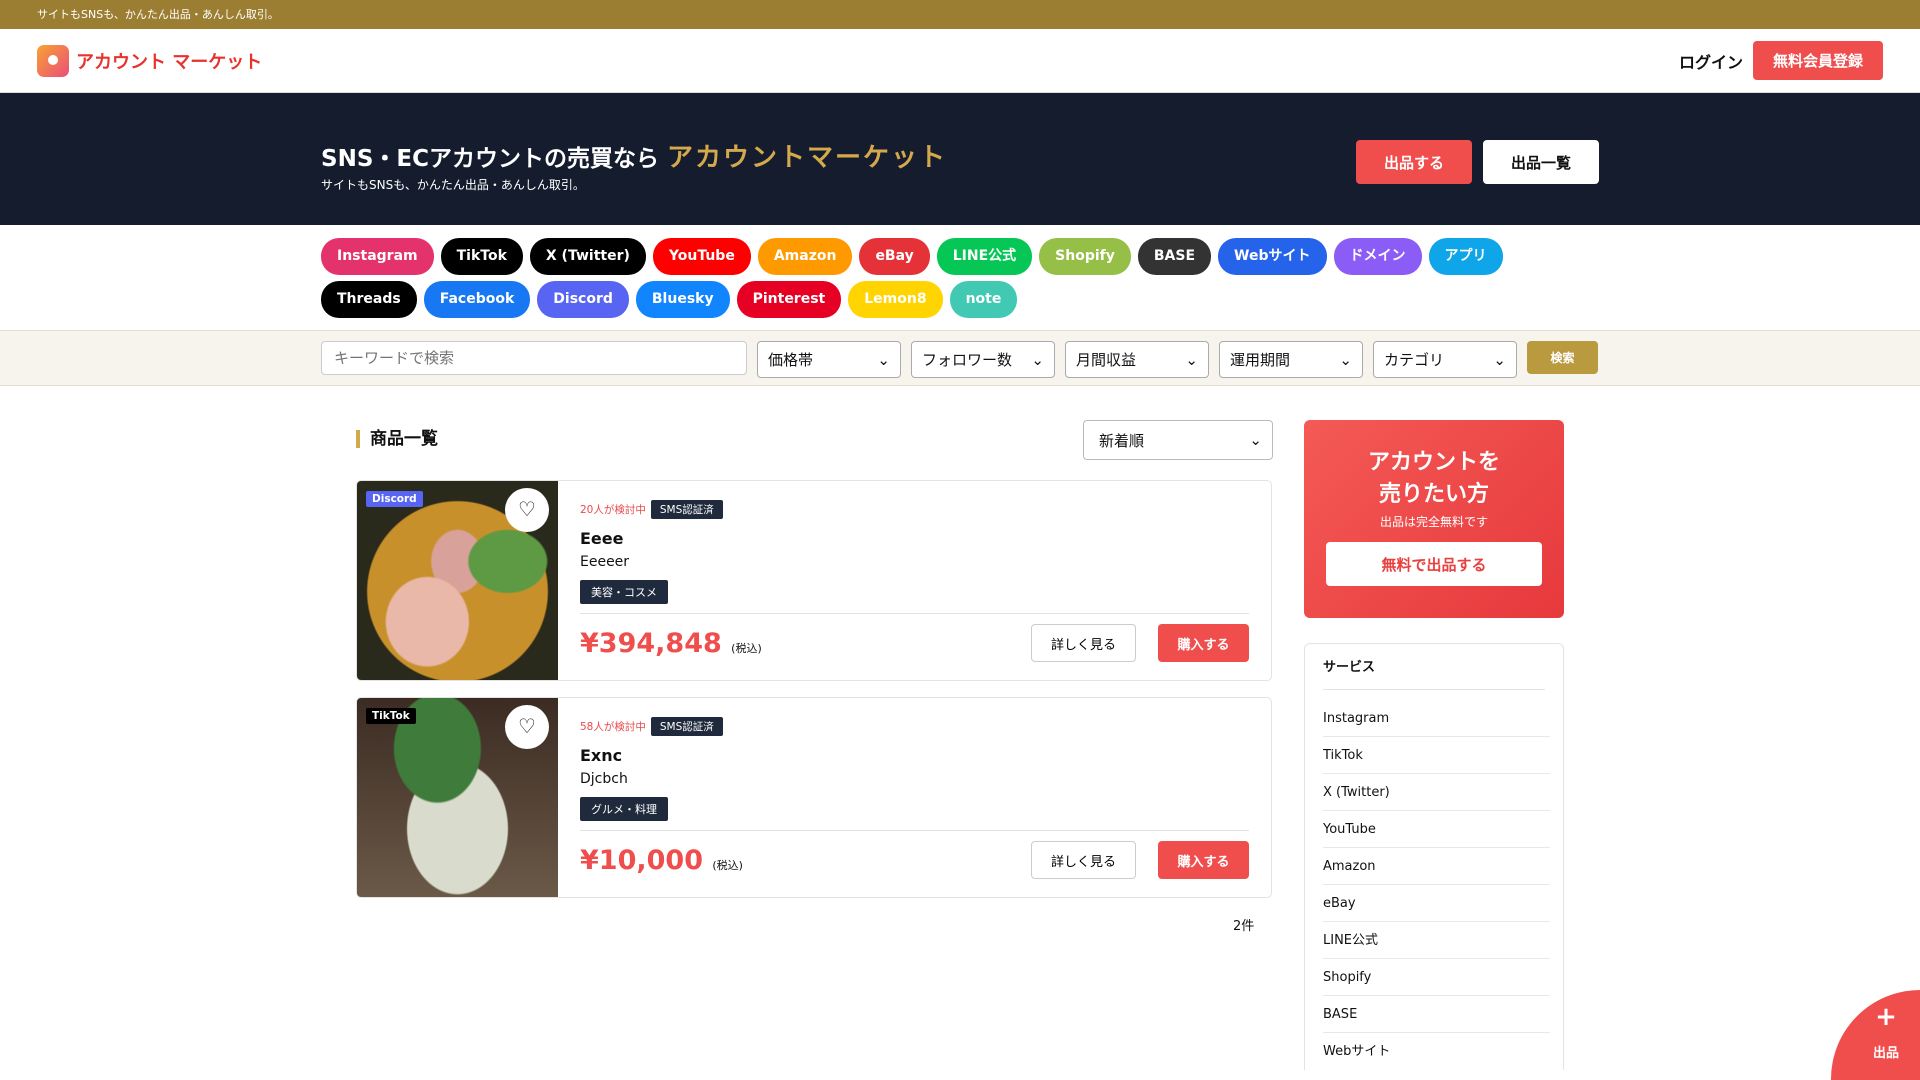 This screenshot has width=1920, height=1080. I want to click on platform-chip: ドメイン, so click(1377, 256).